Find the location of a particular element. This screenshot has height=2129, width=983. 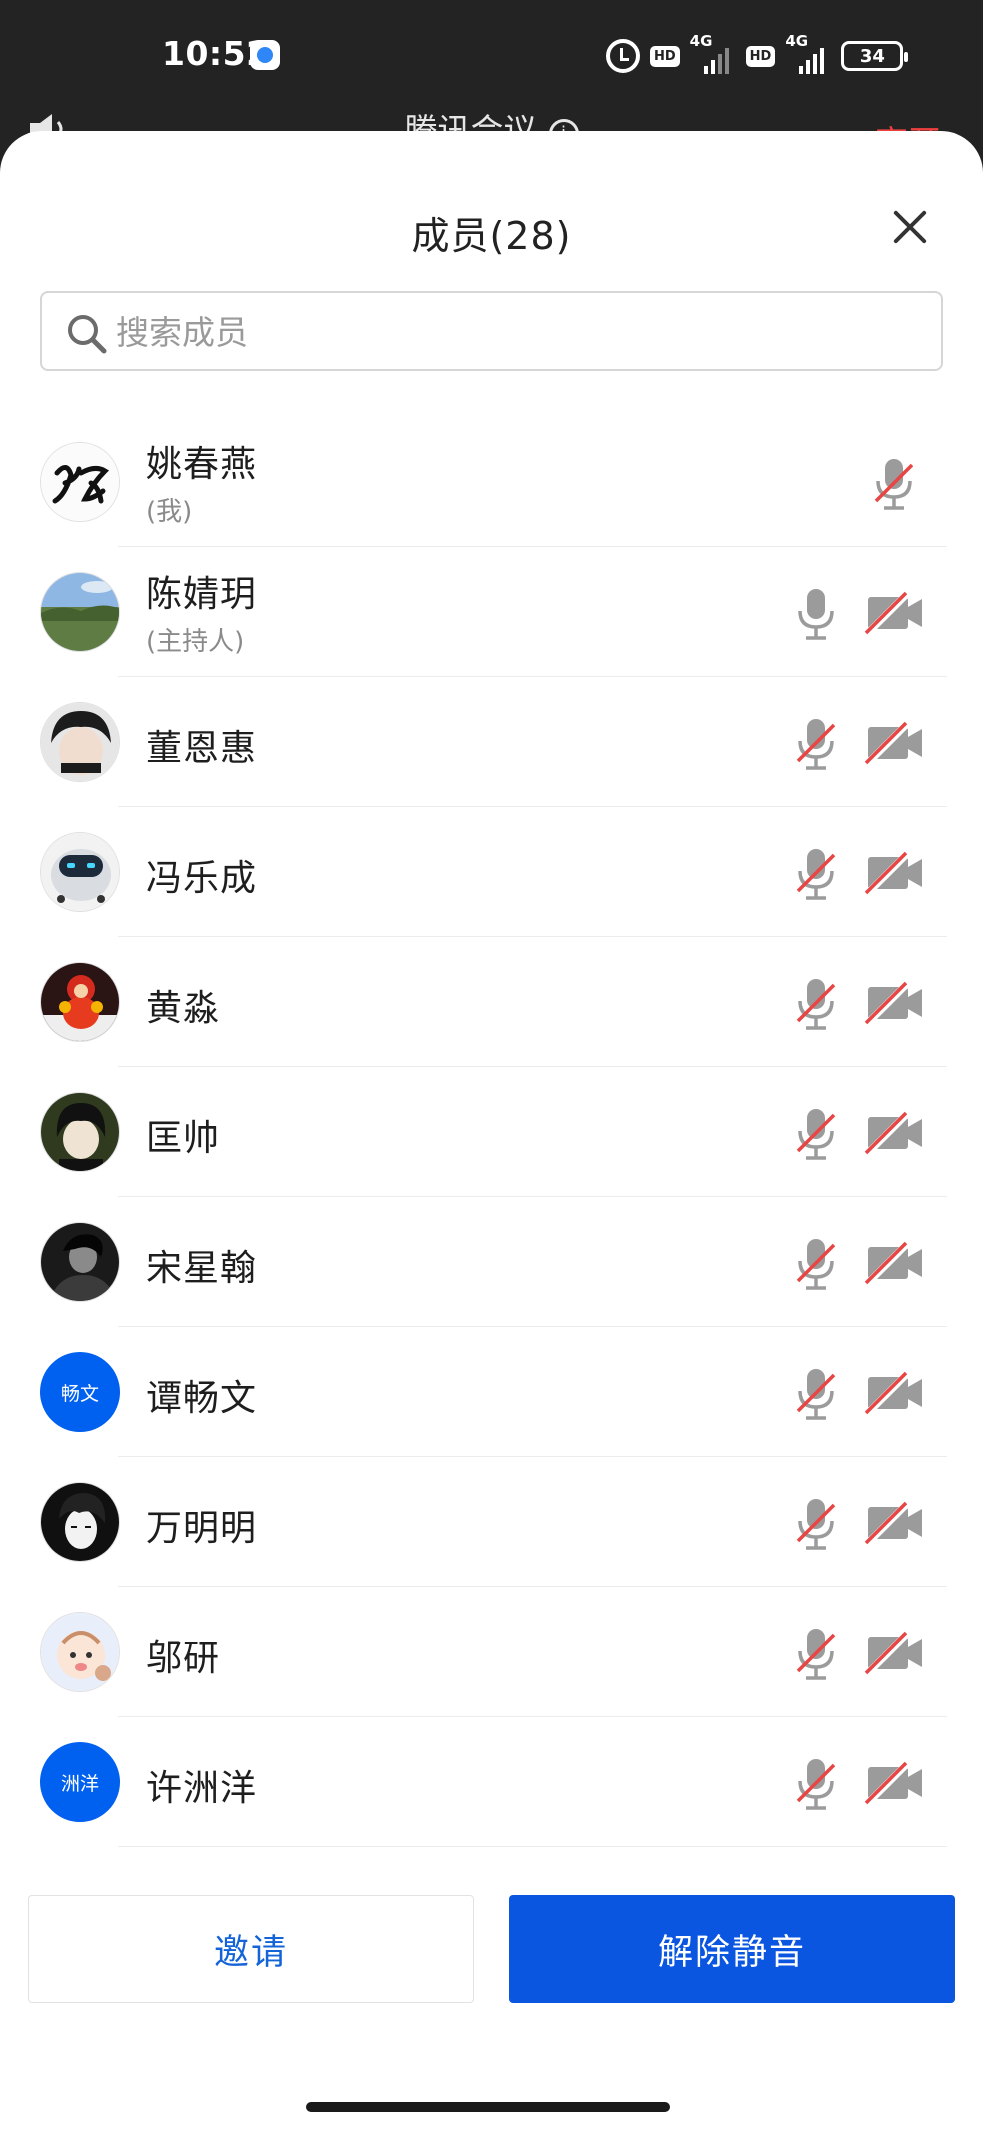

member-row: 匡帅 is located at coordinates (491, 1132).